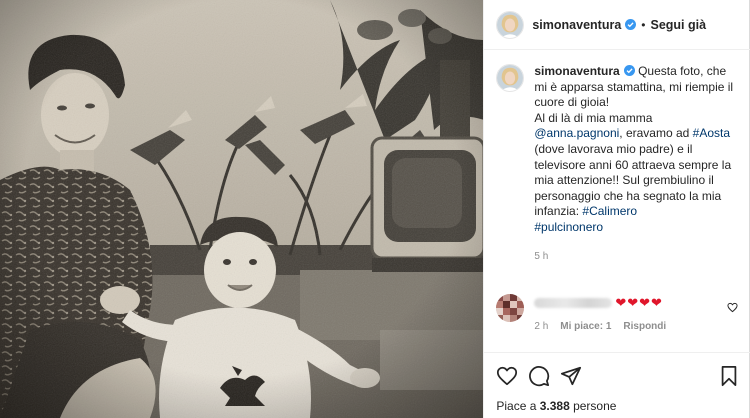  I want to click on caption-avatar, so click(510, 78).